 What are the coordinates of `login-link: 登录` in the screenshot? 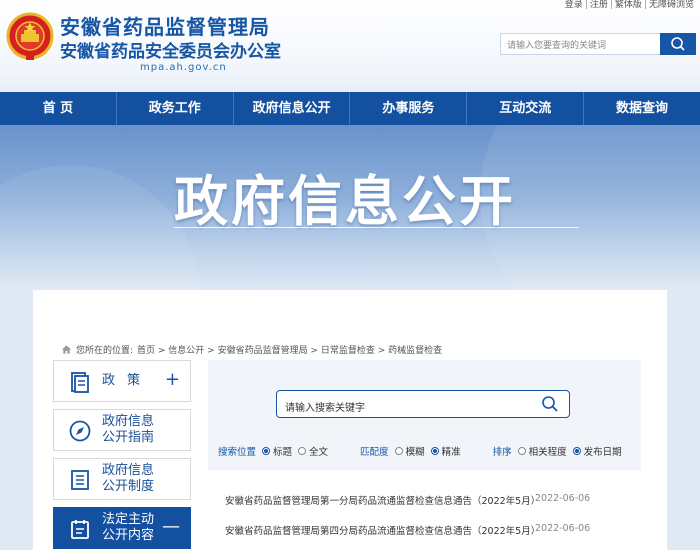 It's located at (574, 5).